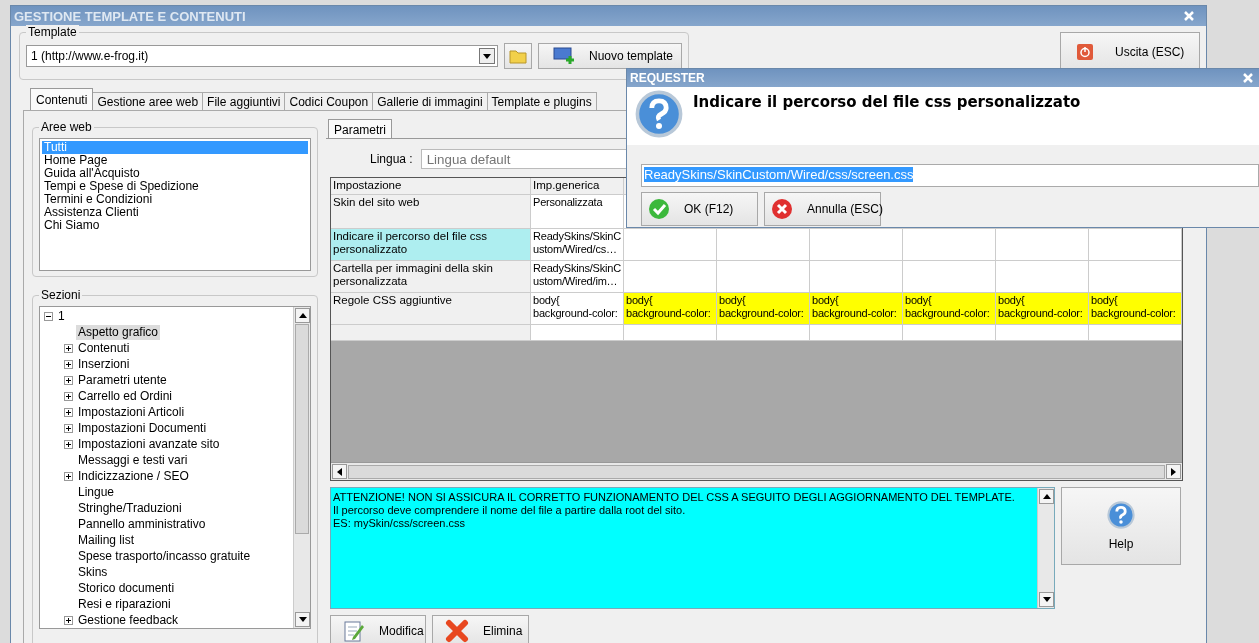 This screenshot has height=643, width=1259. I want to click on horizontal-scrollbar, so click(756, 471).